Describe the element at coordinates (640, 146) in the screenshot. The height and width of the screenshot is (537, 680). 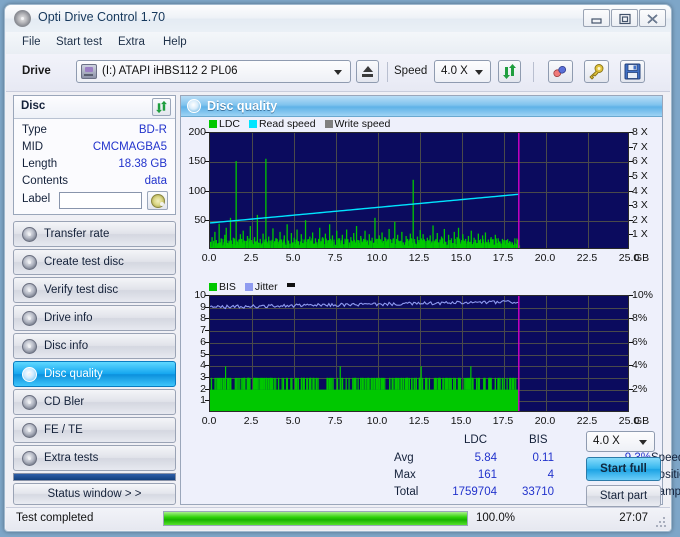
I see `y2-axis-tick: 7 X` at that location.